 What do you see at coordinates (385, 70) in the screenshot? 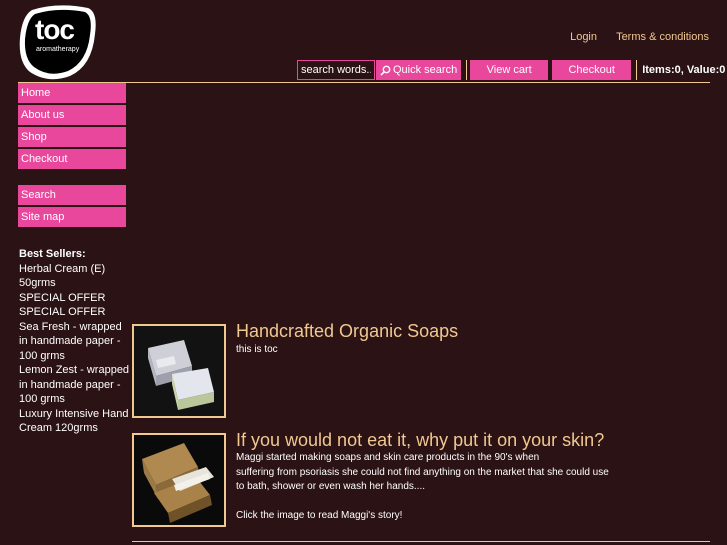
I see `search-icon` at bounding box center [385, 70].